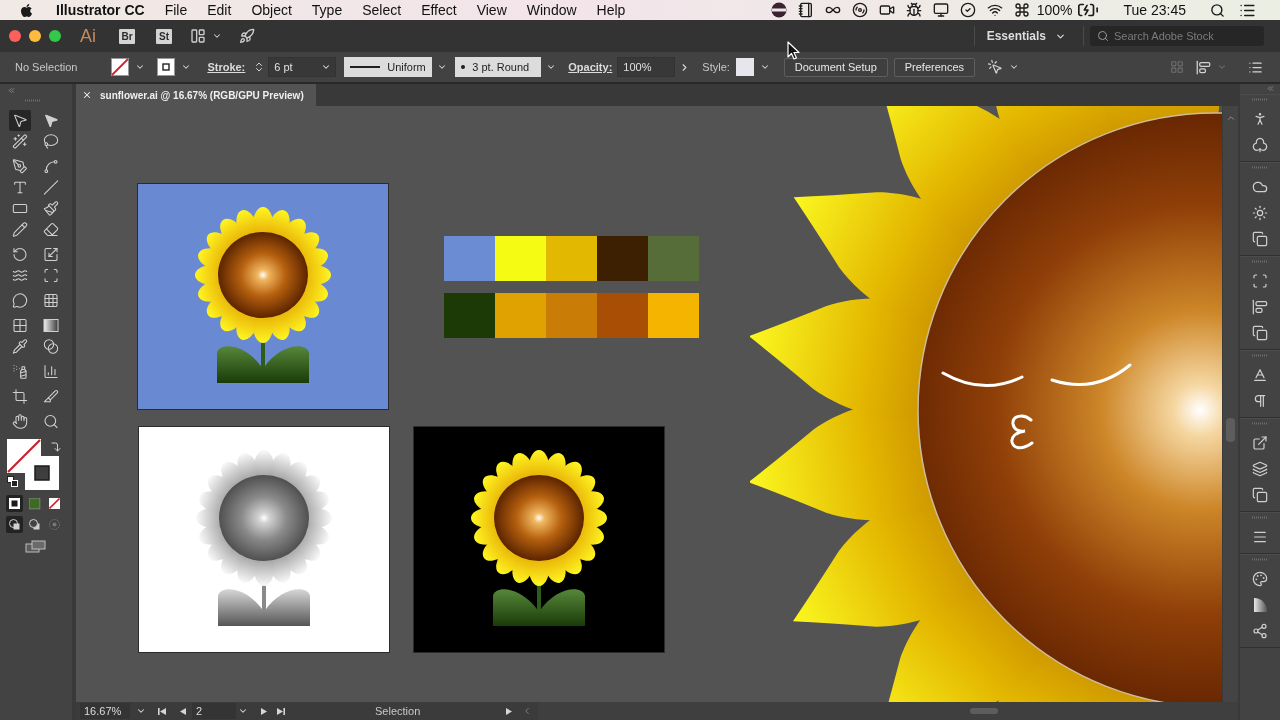 Image resolution: width=1280 pixels, height=720 pixels. What do you see at coordinates (590, 67) in the screenshot?
I see `opacity-panel-link: Opacity:` at bounding box center [590, 67].